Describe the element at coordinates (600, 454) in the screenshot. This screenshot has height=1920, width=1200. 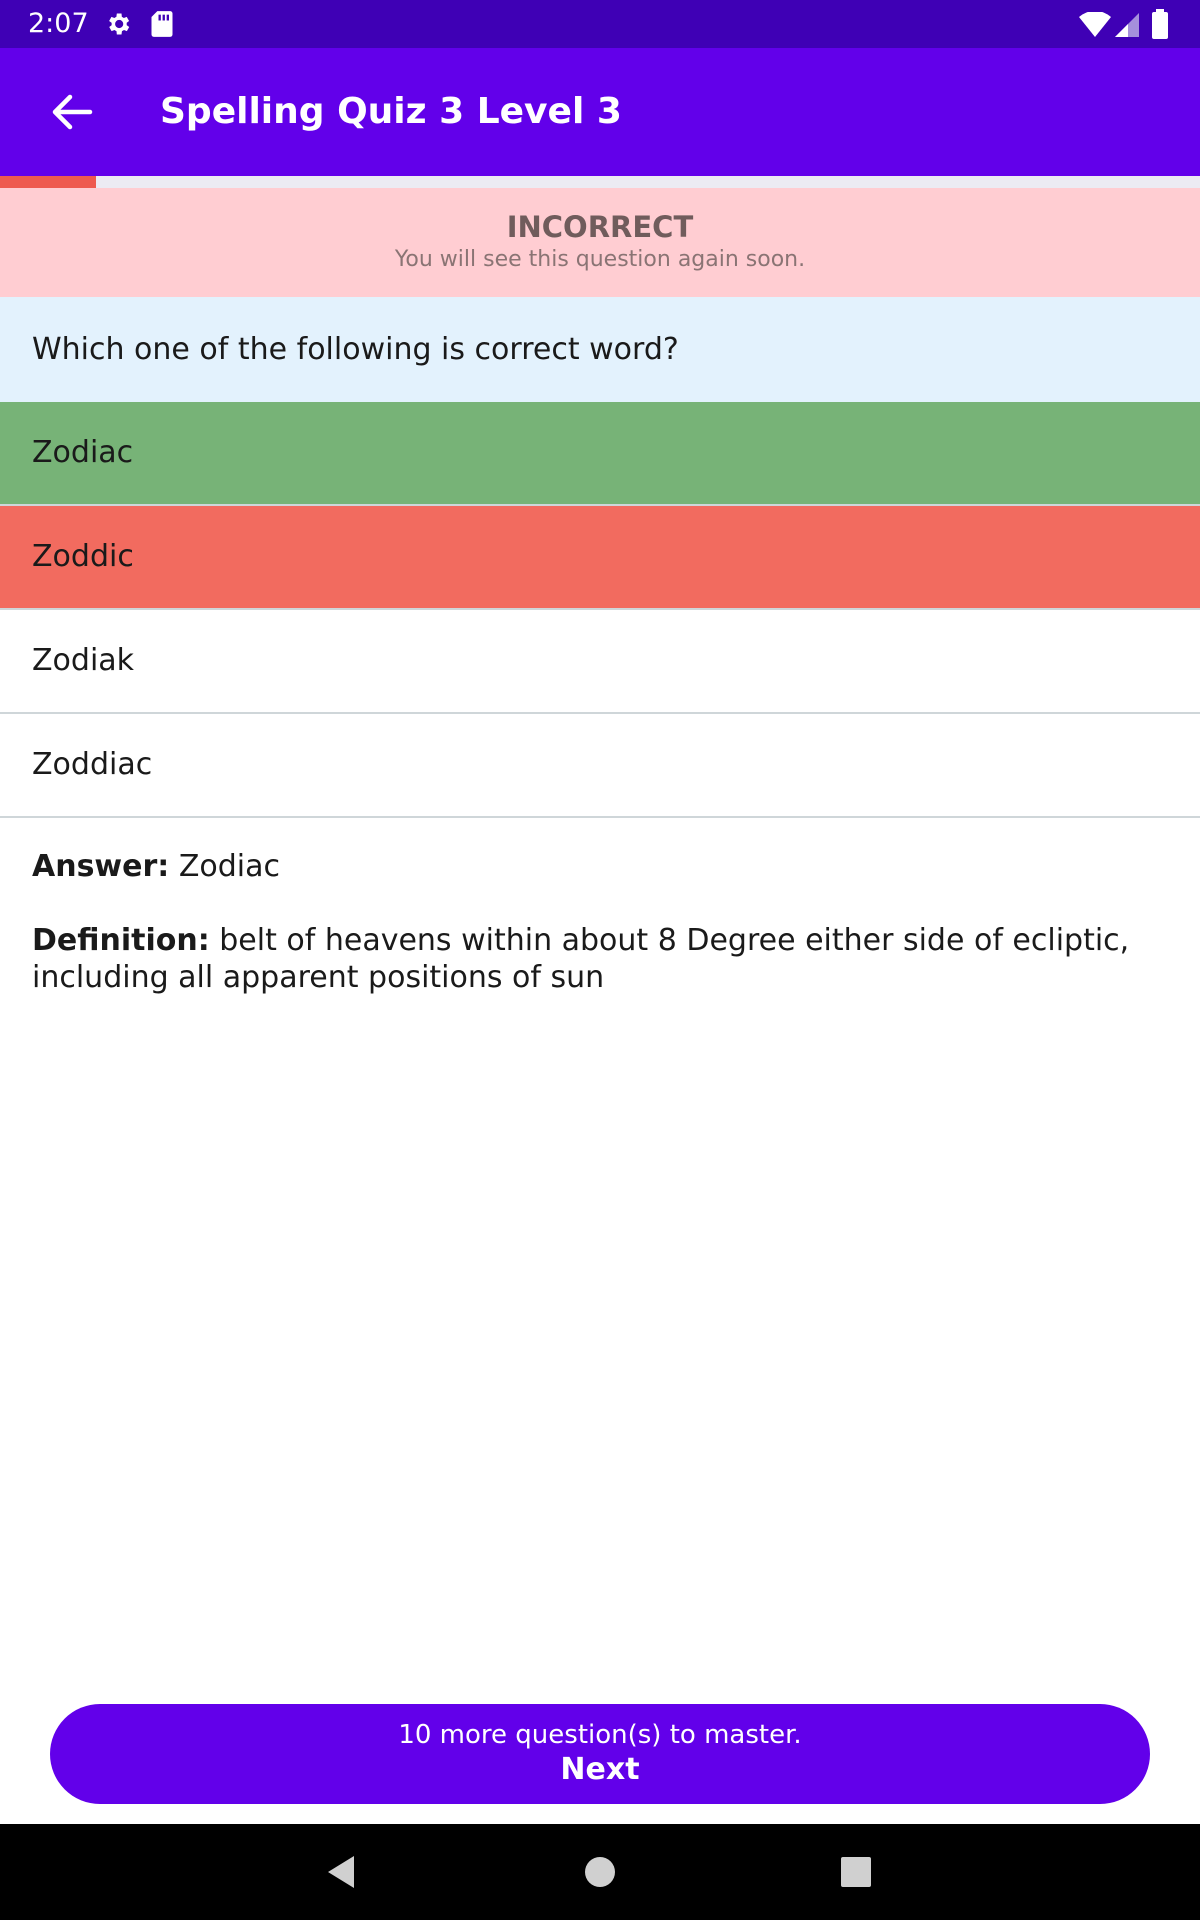
I see `answer-option-1: Zodiac` at that location.